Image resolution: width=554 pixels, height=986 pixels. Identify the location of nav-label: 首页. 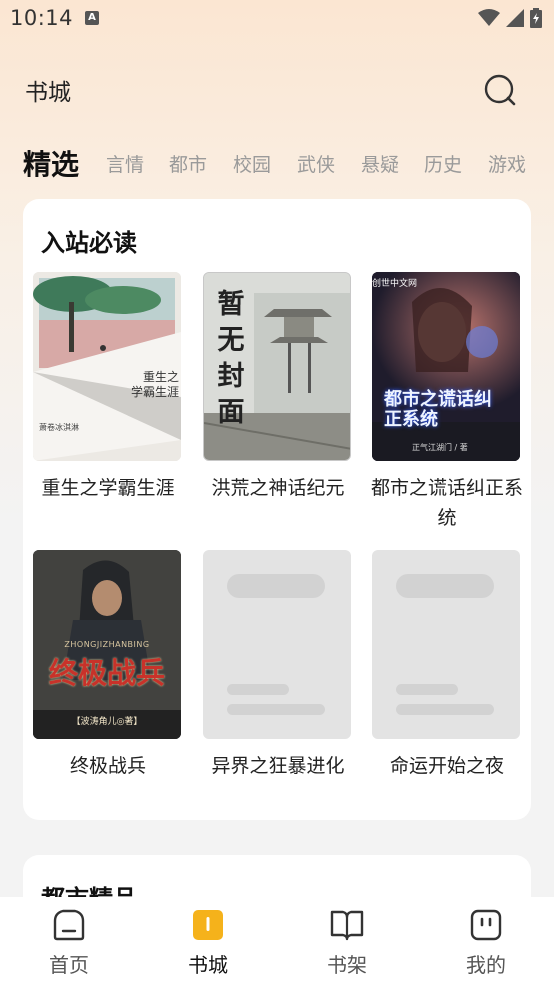
(69, 965).